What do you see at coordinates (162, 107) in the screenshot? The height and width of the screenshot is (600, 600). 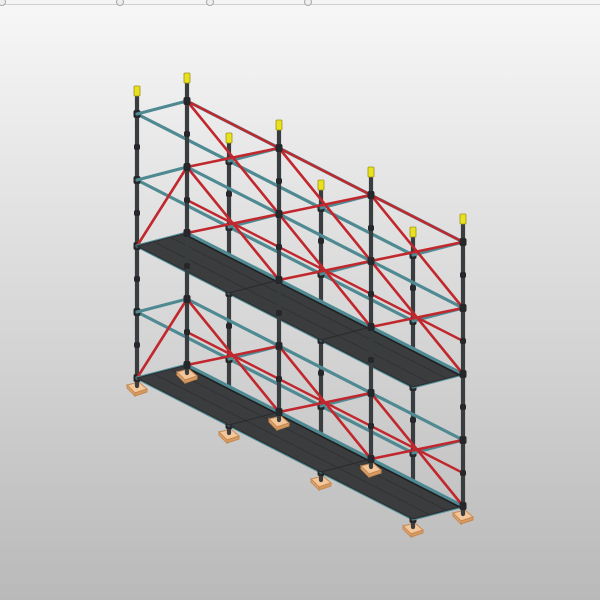 I see `transom` at bounding box center [162, 107].